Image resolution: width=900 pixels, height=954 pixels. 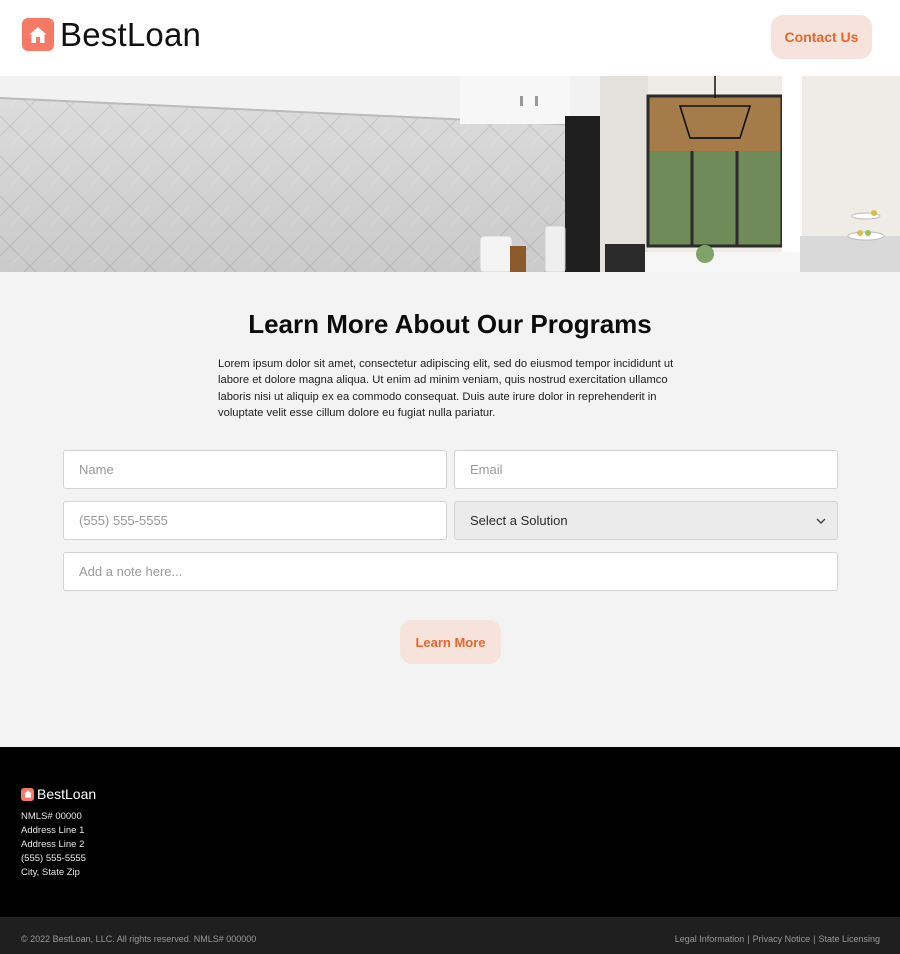 I want to click on footer-logo: BestLoan, so click(x=58, y=794).